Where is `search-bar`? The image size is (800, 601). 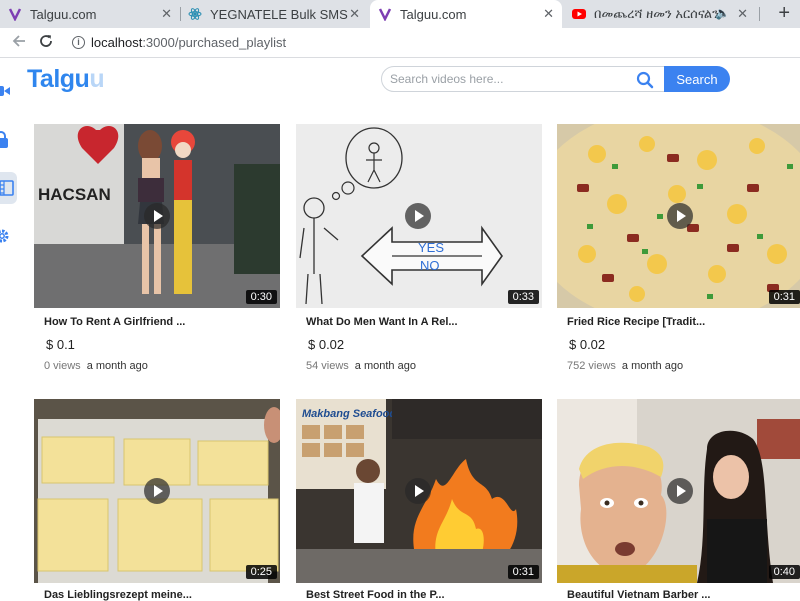
search-bar is located at coordinates (523, 79).